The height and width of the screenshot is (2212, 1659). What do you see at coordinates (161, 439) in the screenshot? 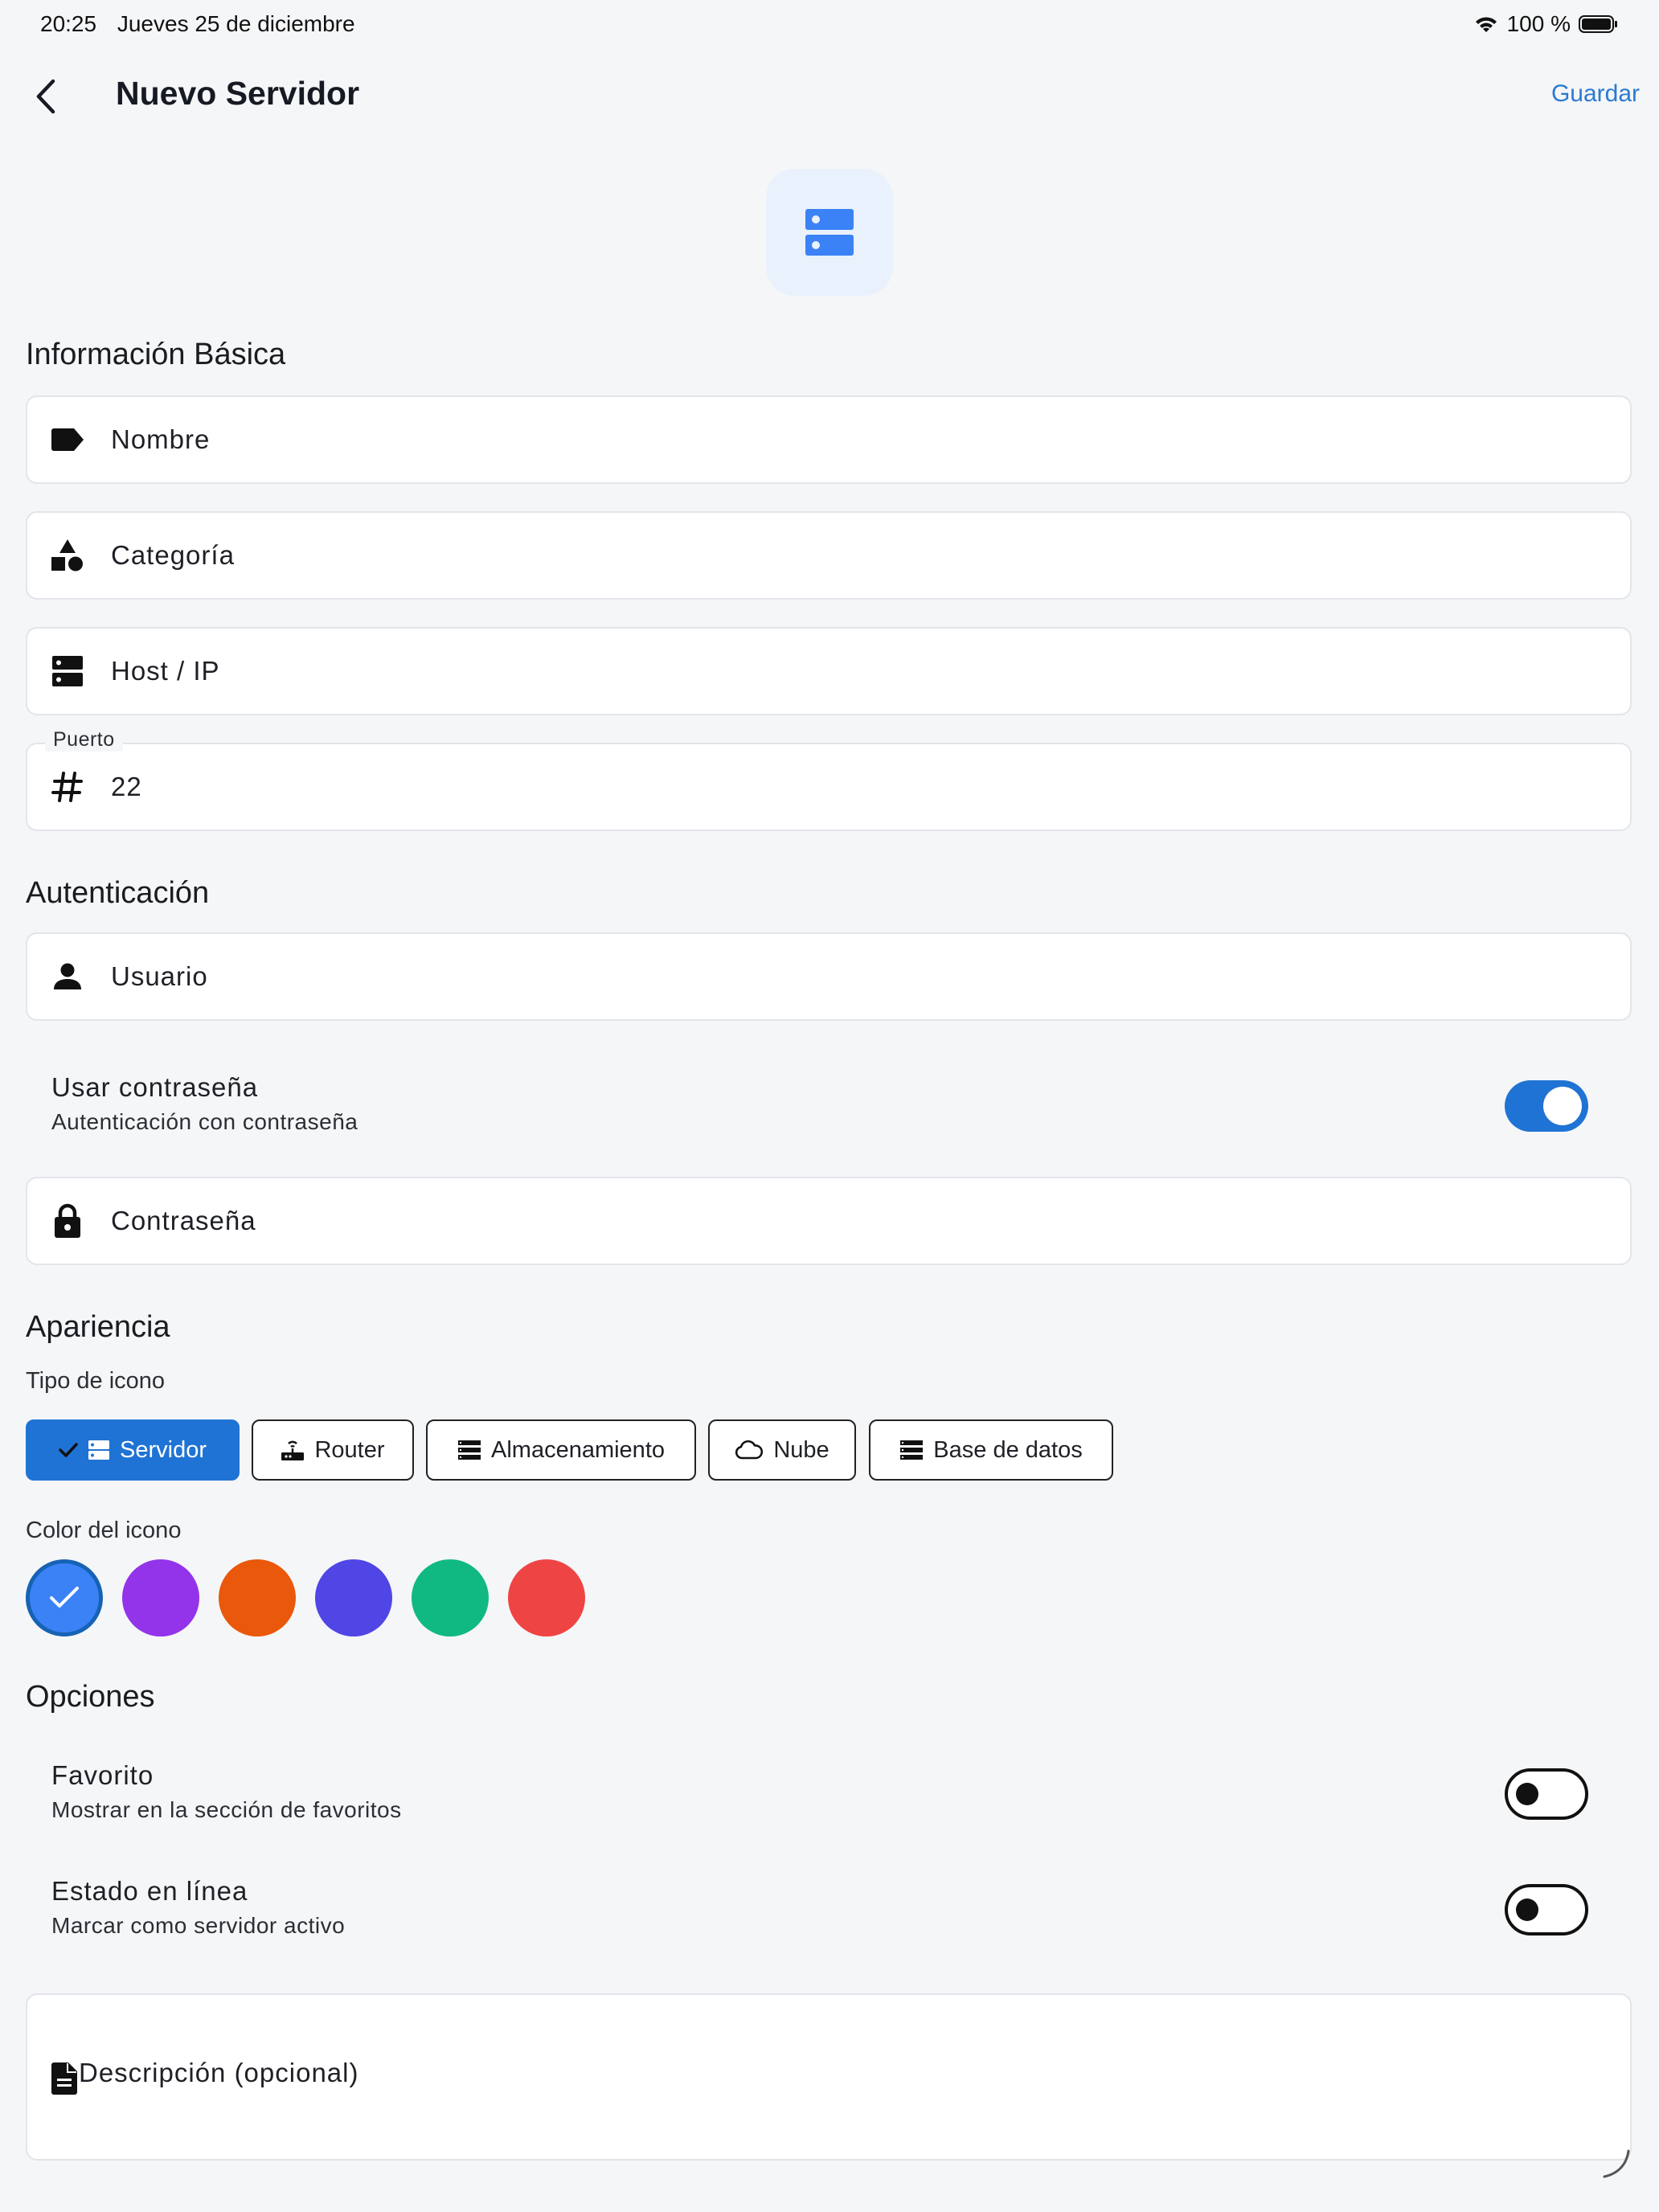
I see `name-placeholder: Nombre` at bounding box center [161, 439].